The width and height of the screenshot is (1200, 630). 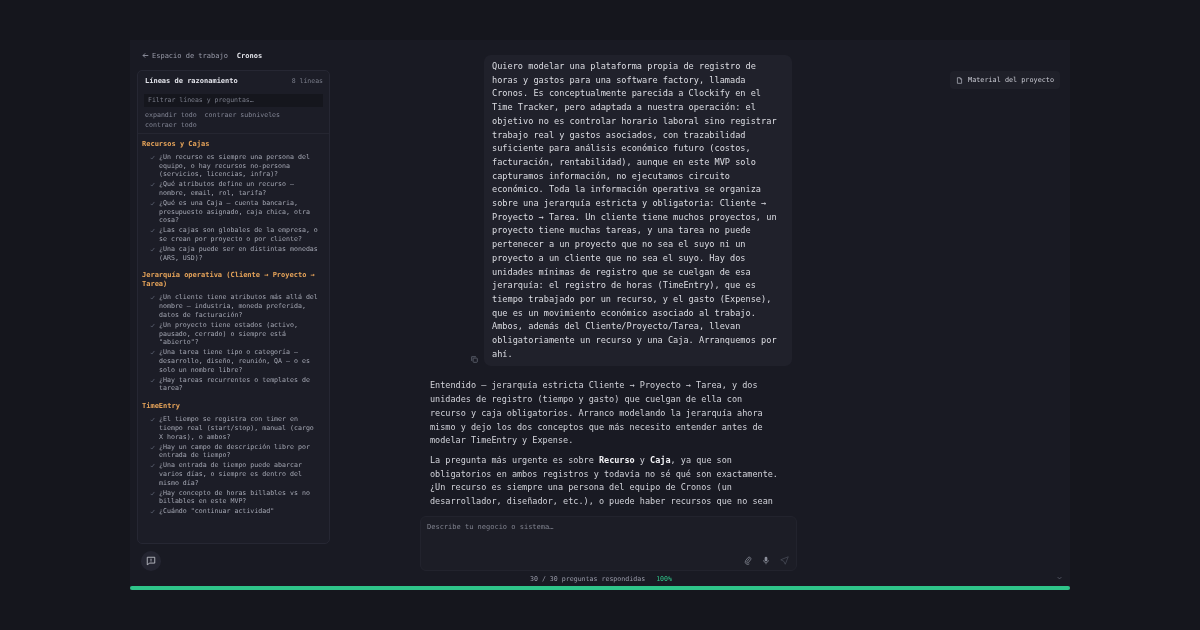 What do you see at coordinates (145, 56) in the screenshot?
I see `arrow-left-icon` at bounding box center [145, 56].